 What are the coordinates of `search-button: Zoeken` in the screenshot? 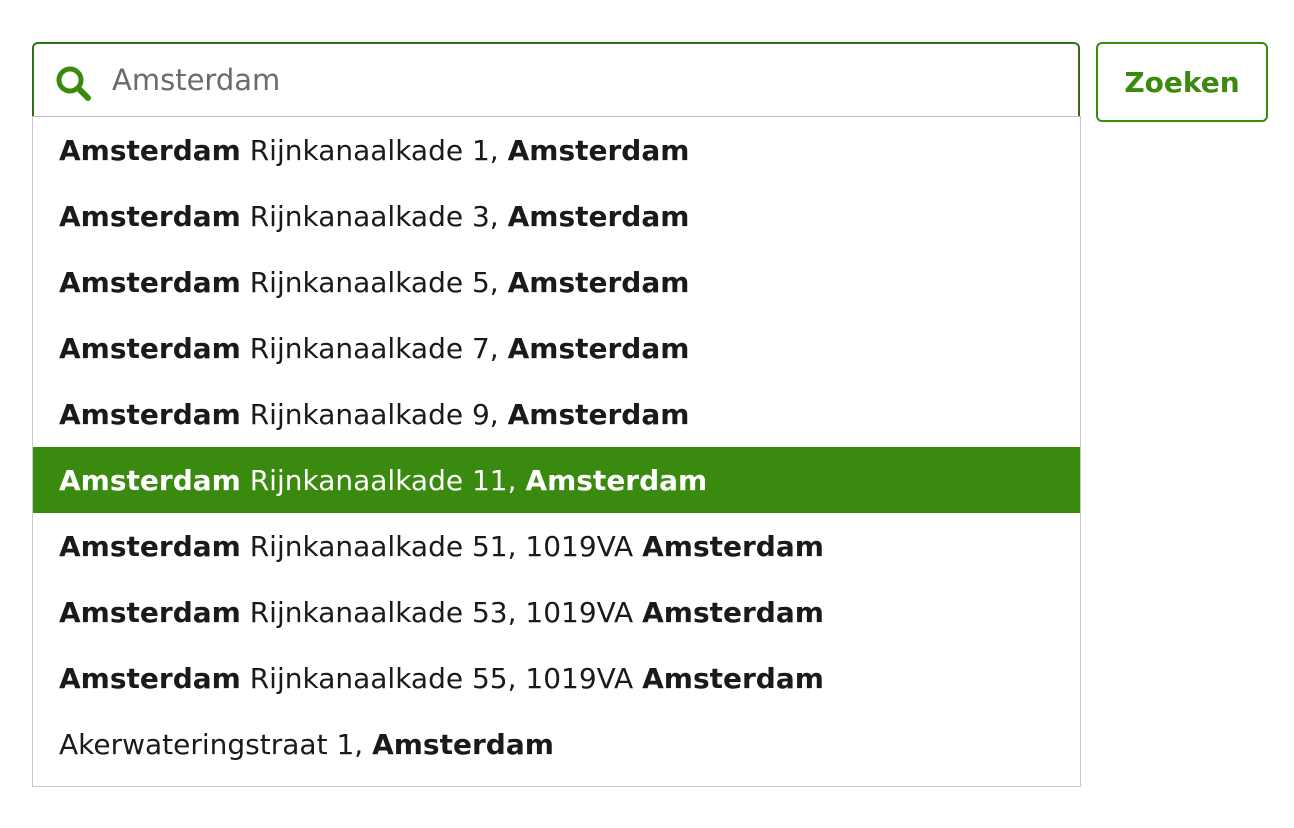 It's located at (1182, 82).